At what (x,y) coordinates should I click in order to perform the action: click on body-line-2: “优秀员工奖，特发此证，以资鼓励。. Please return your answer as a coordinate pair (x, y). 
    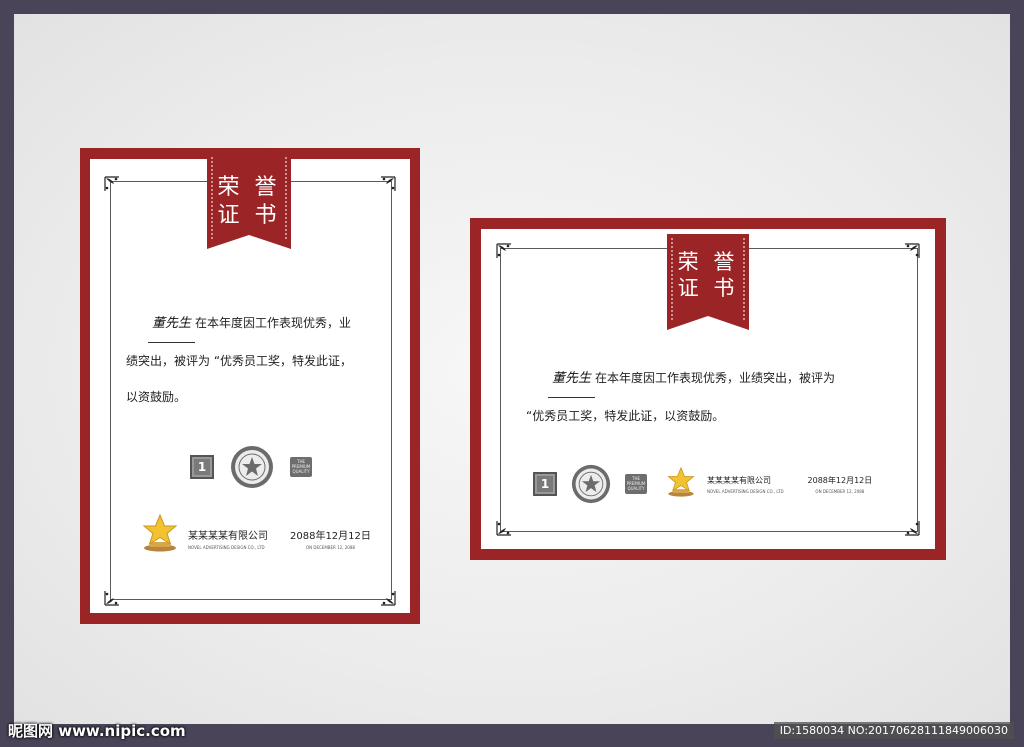
    Looking at the image, I should click on (625, 416).